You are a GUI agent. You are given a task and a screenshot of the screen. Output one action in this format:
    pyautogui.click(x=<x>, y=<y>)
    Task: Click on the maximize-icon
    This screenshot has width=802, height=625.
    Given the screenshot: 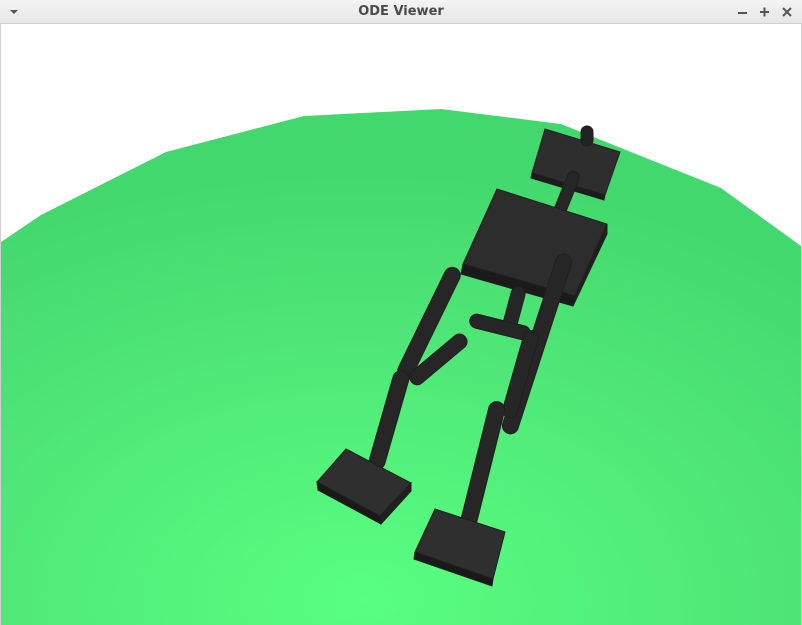 What is the action you would take?
    pyautogui.click(x=765, y=12)
    